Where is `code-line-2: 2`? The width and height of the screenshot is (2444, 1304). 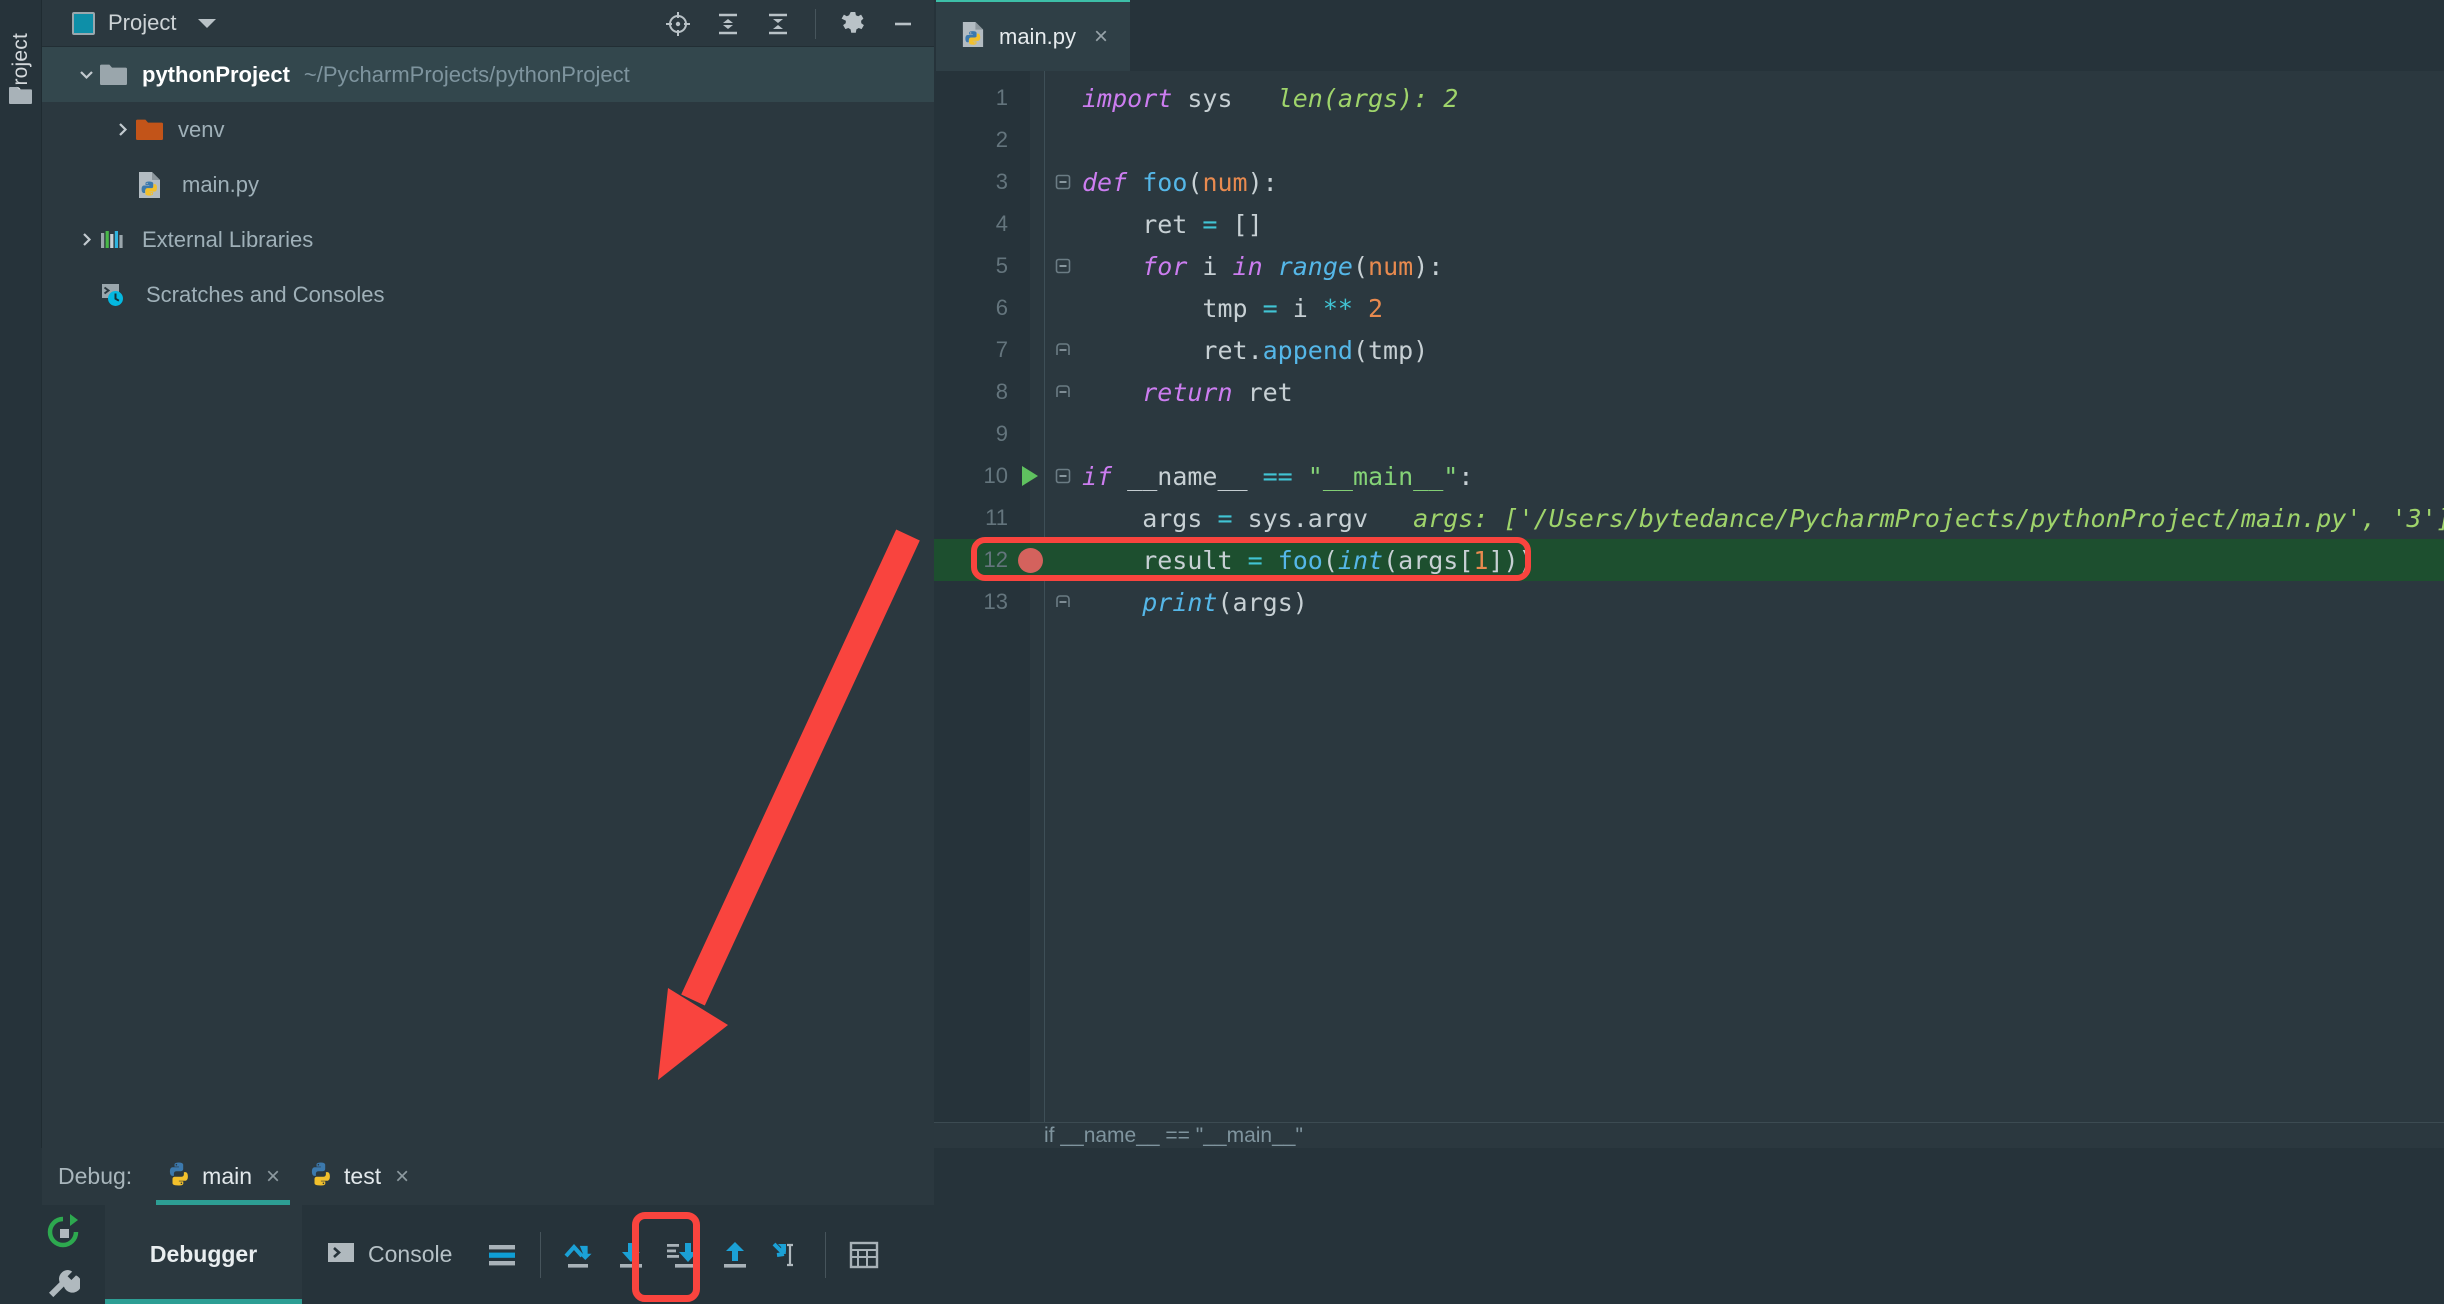 code-line-2: 2 is located at coordinates (1689, 140).